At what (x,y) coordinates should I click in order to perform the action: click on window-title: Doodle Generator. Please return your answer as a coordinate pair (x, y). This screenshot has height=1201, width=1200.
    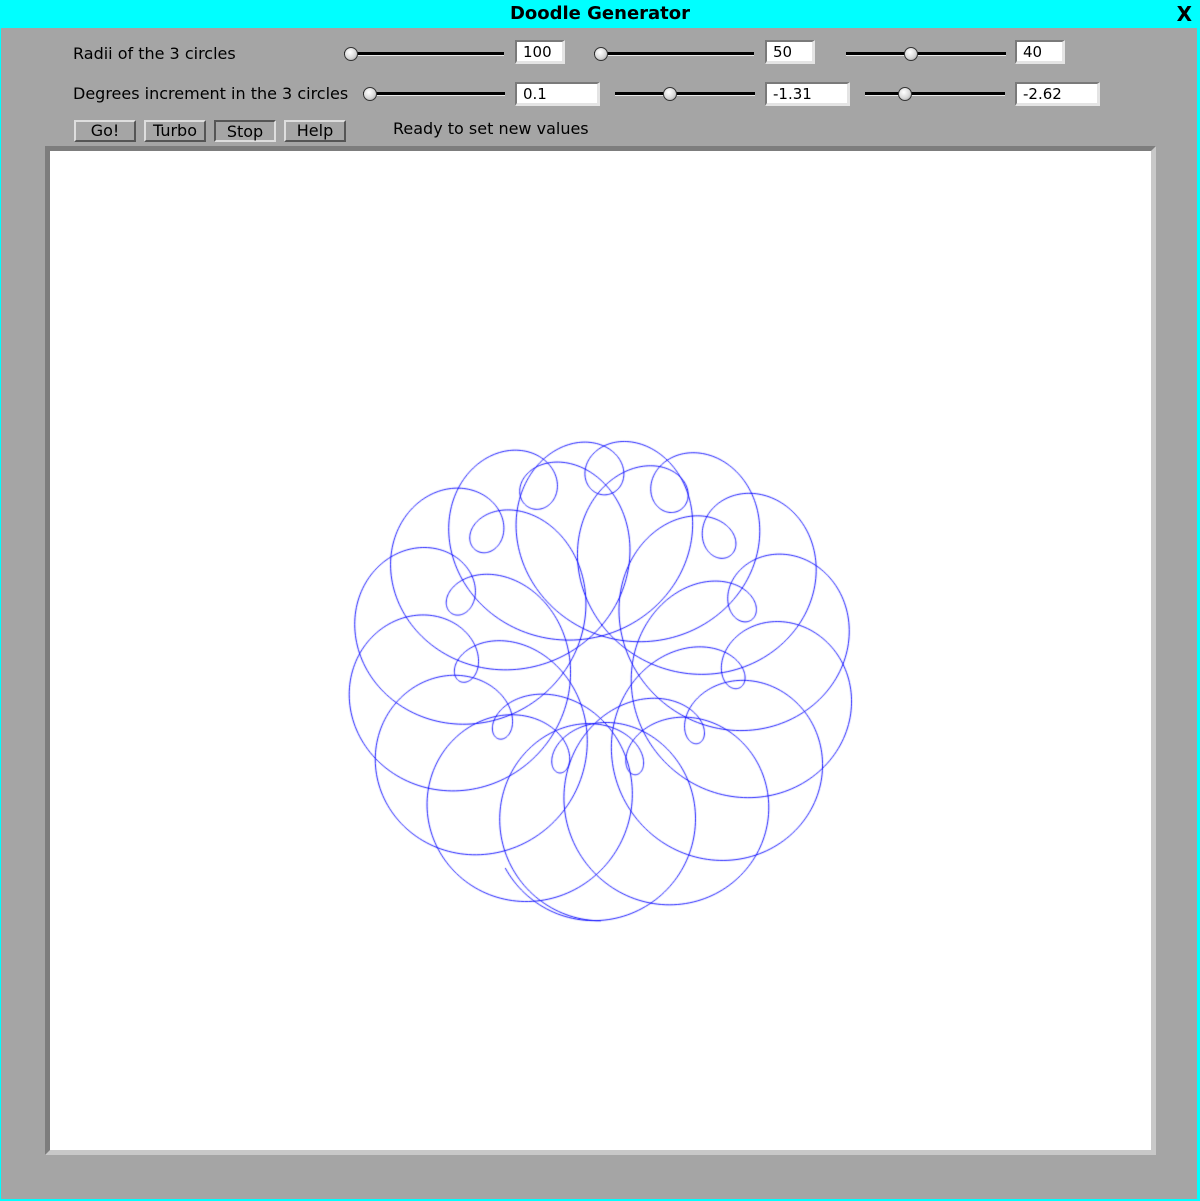
    Looking at the image, I should click on (600, 13).